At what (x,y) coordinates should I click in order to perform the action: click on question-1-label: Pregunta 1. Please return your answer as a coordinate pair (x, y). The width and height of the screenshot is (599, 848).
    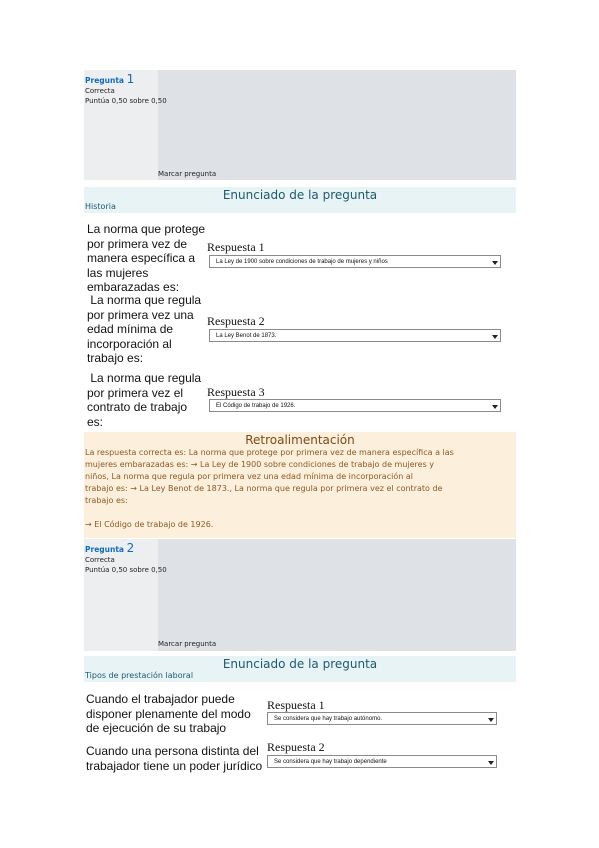
    Looking at the image, I should click on (109, 79).